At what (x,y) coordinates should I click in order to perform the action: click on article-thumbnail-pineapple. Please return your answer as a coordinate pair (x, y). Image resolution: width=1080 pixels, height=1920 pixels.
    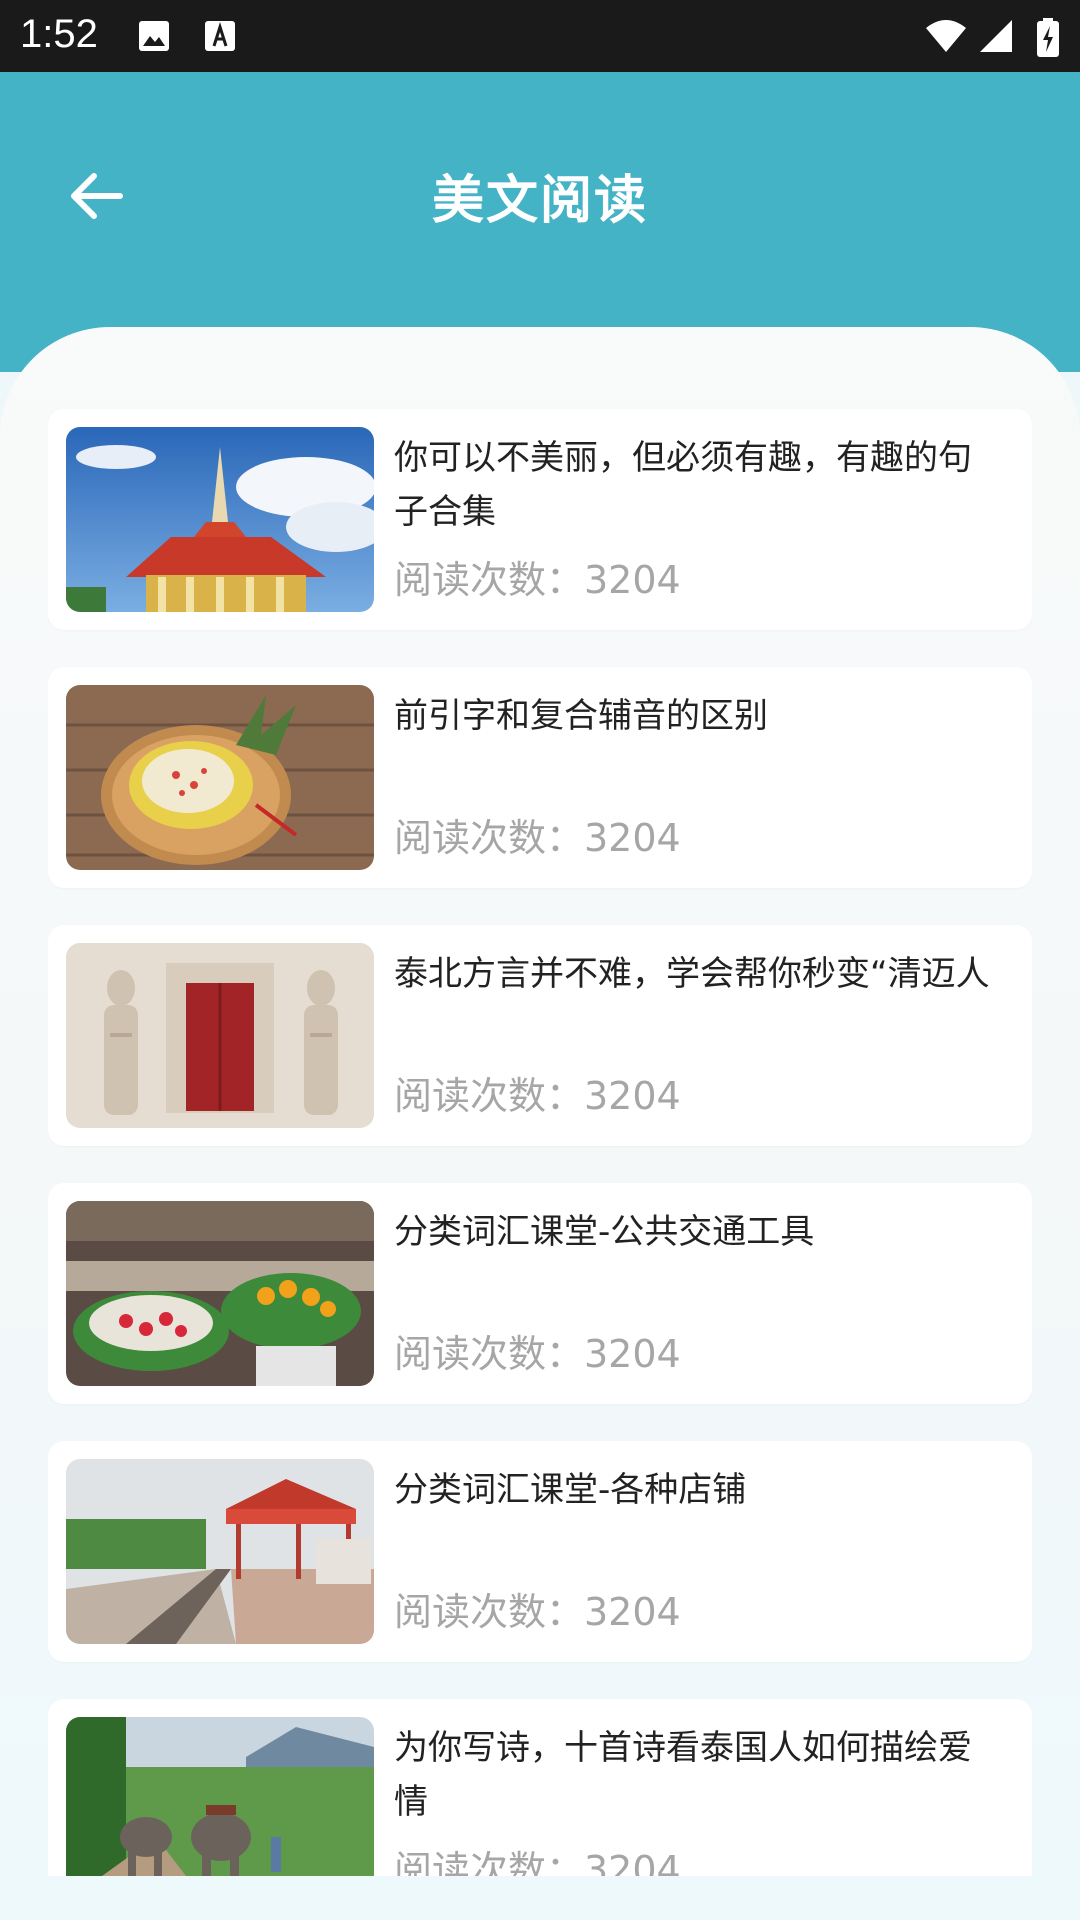
    Looking at the image, I should click on (220, 777).